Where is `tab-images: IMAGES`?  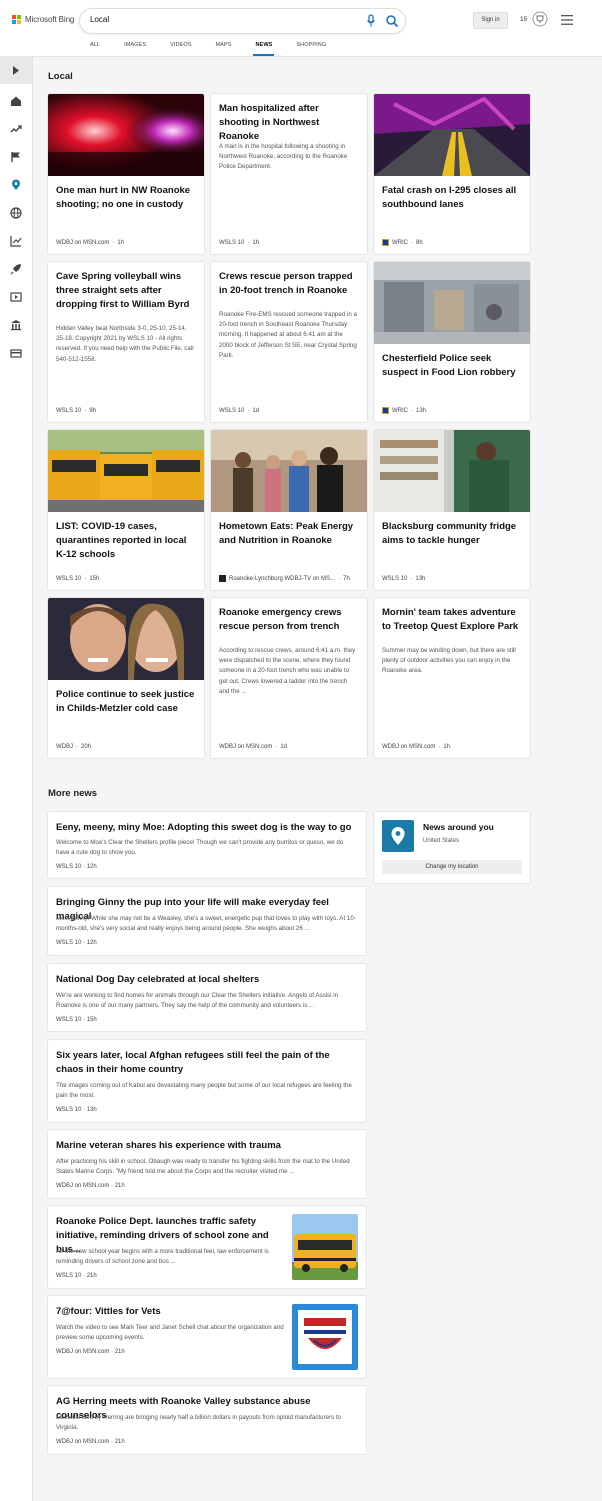
tab-images: IMAGES is located at coordinates (135, 48).